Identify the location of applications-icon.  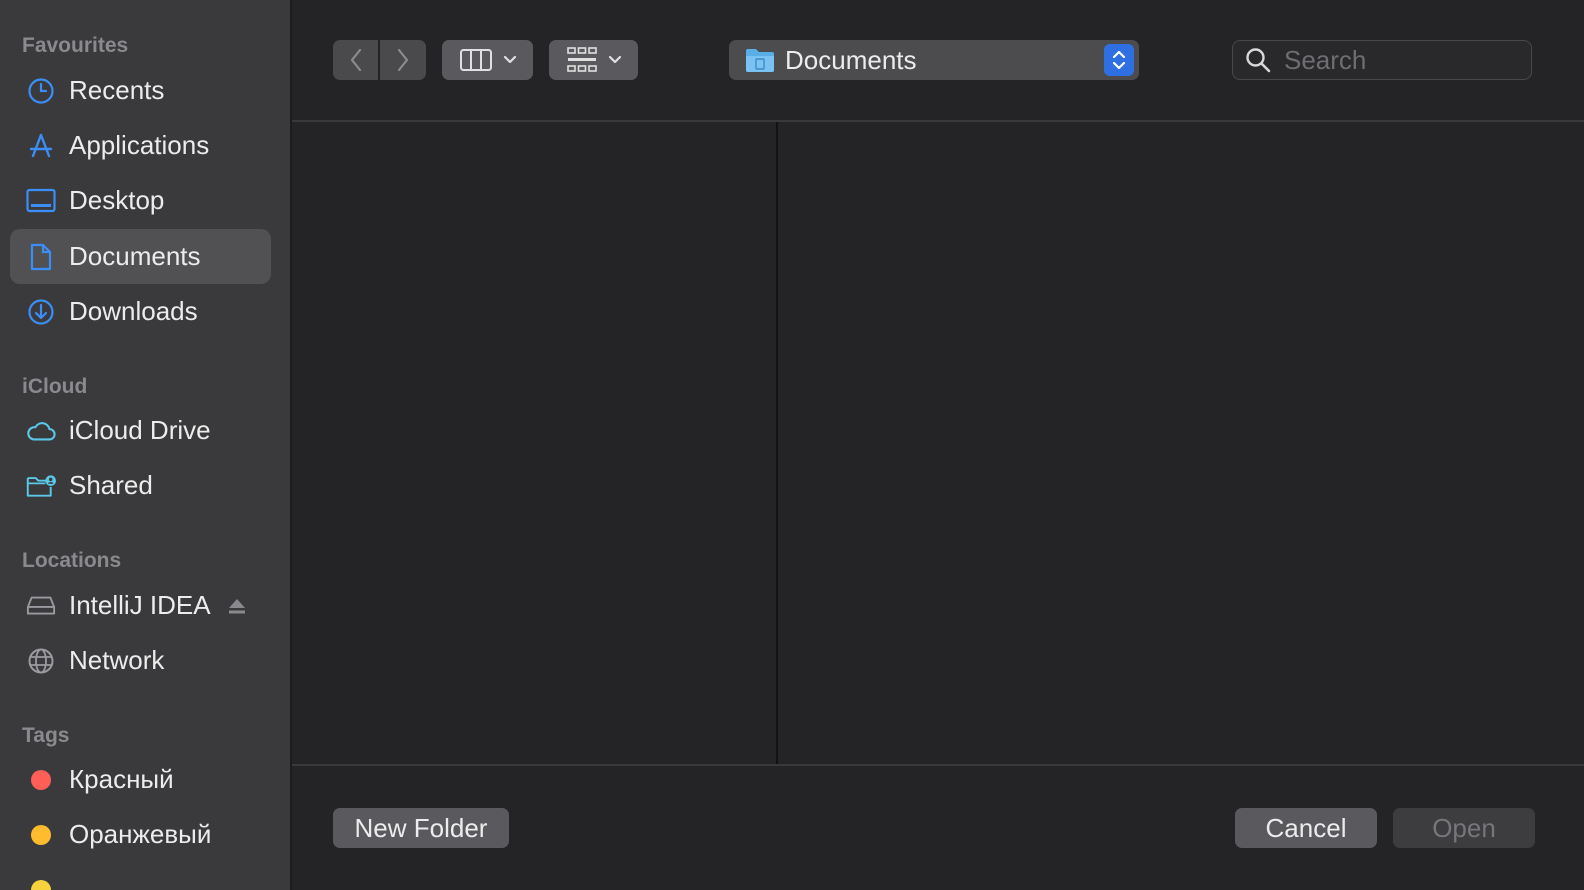
(41, 146).